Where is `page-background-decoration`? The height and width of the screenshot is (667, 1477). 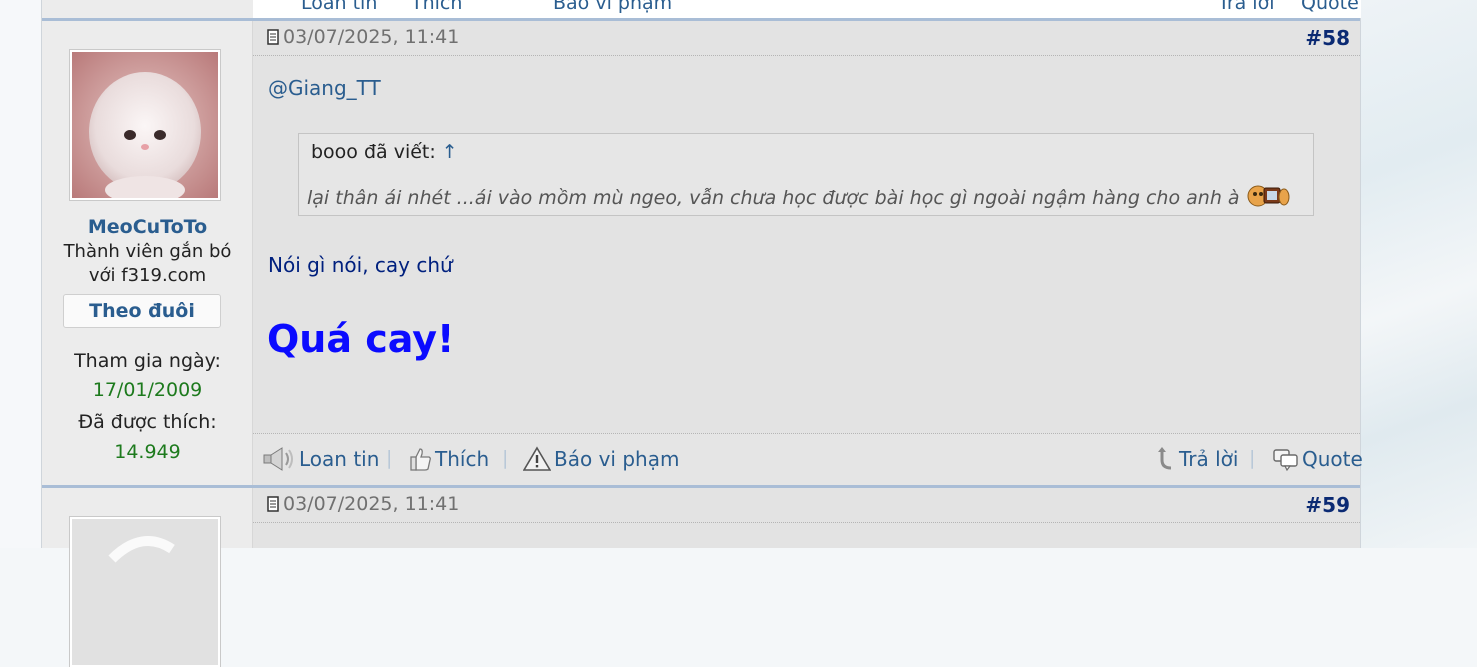 page-background-decoration is located at coordinates (1419, 274).